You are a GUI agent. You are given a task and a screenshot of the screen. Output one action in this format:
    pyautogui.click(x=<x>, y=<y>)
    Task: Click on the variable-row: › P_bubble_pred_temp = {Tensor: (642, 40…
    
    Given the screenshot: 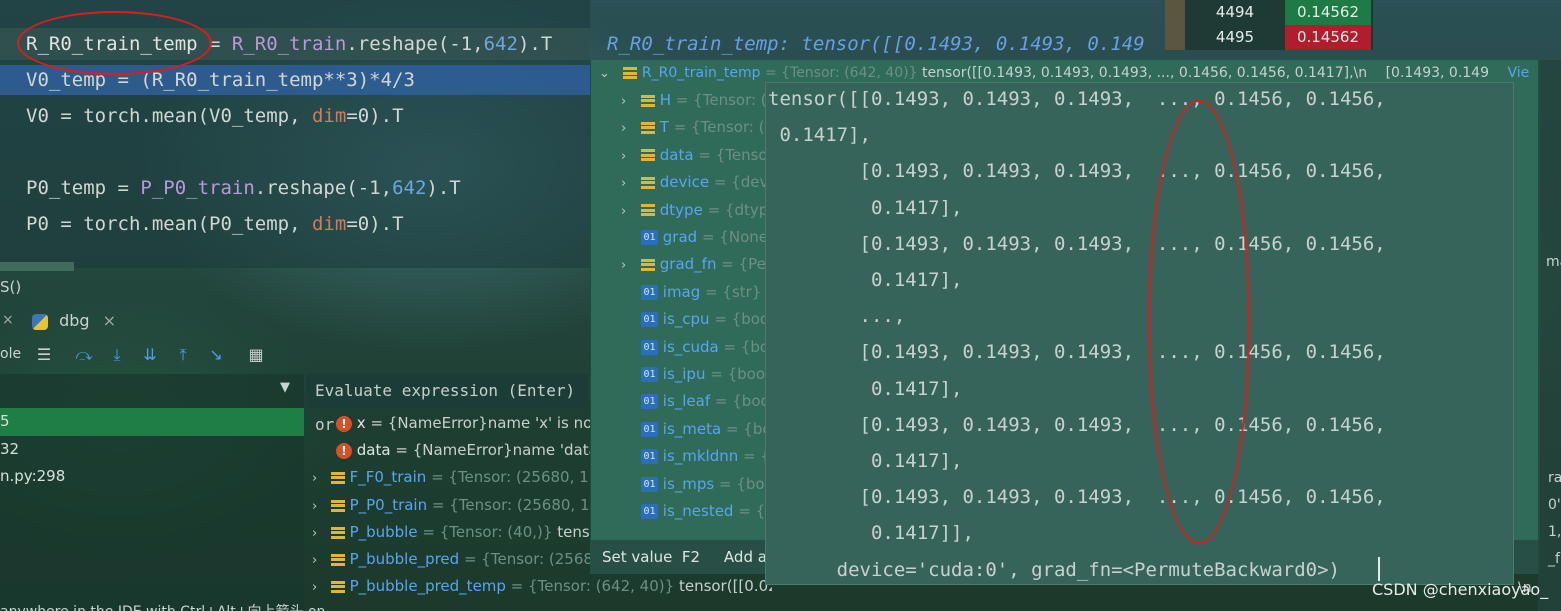 What is the action you would take?
    pyautogui.click(x=542, y=586)
    